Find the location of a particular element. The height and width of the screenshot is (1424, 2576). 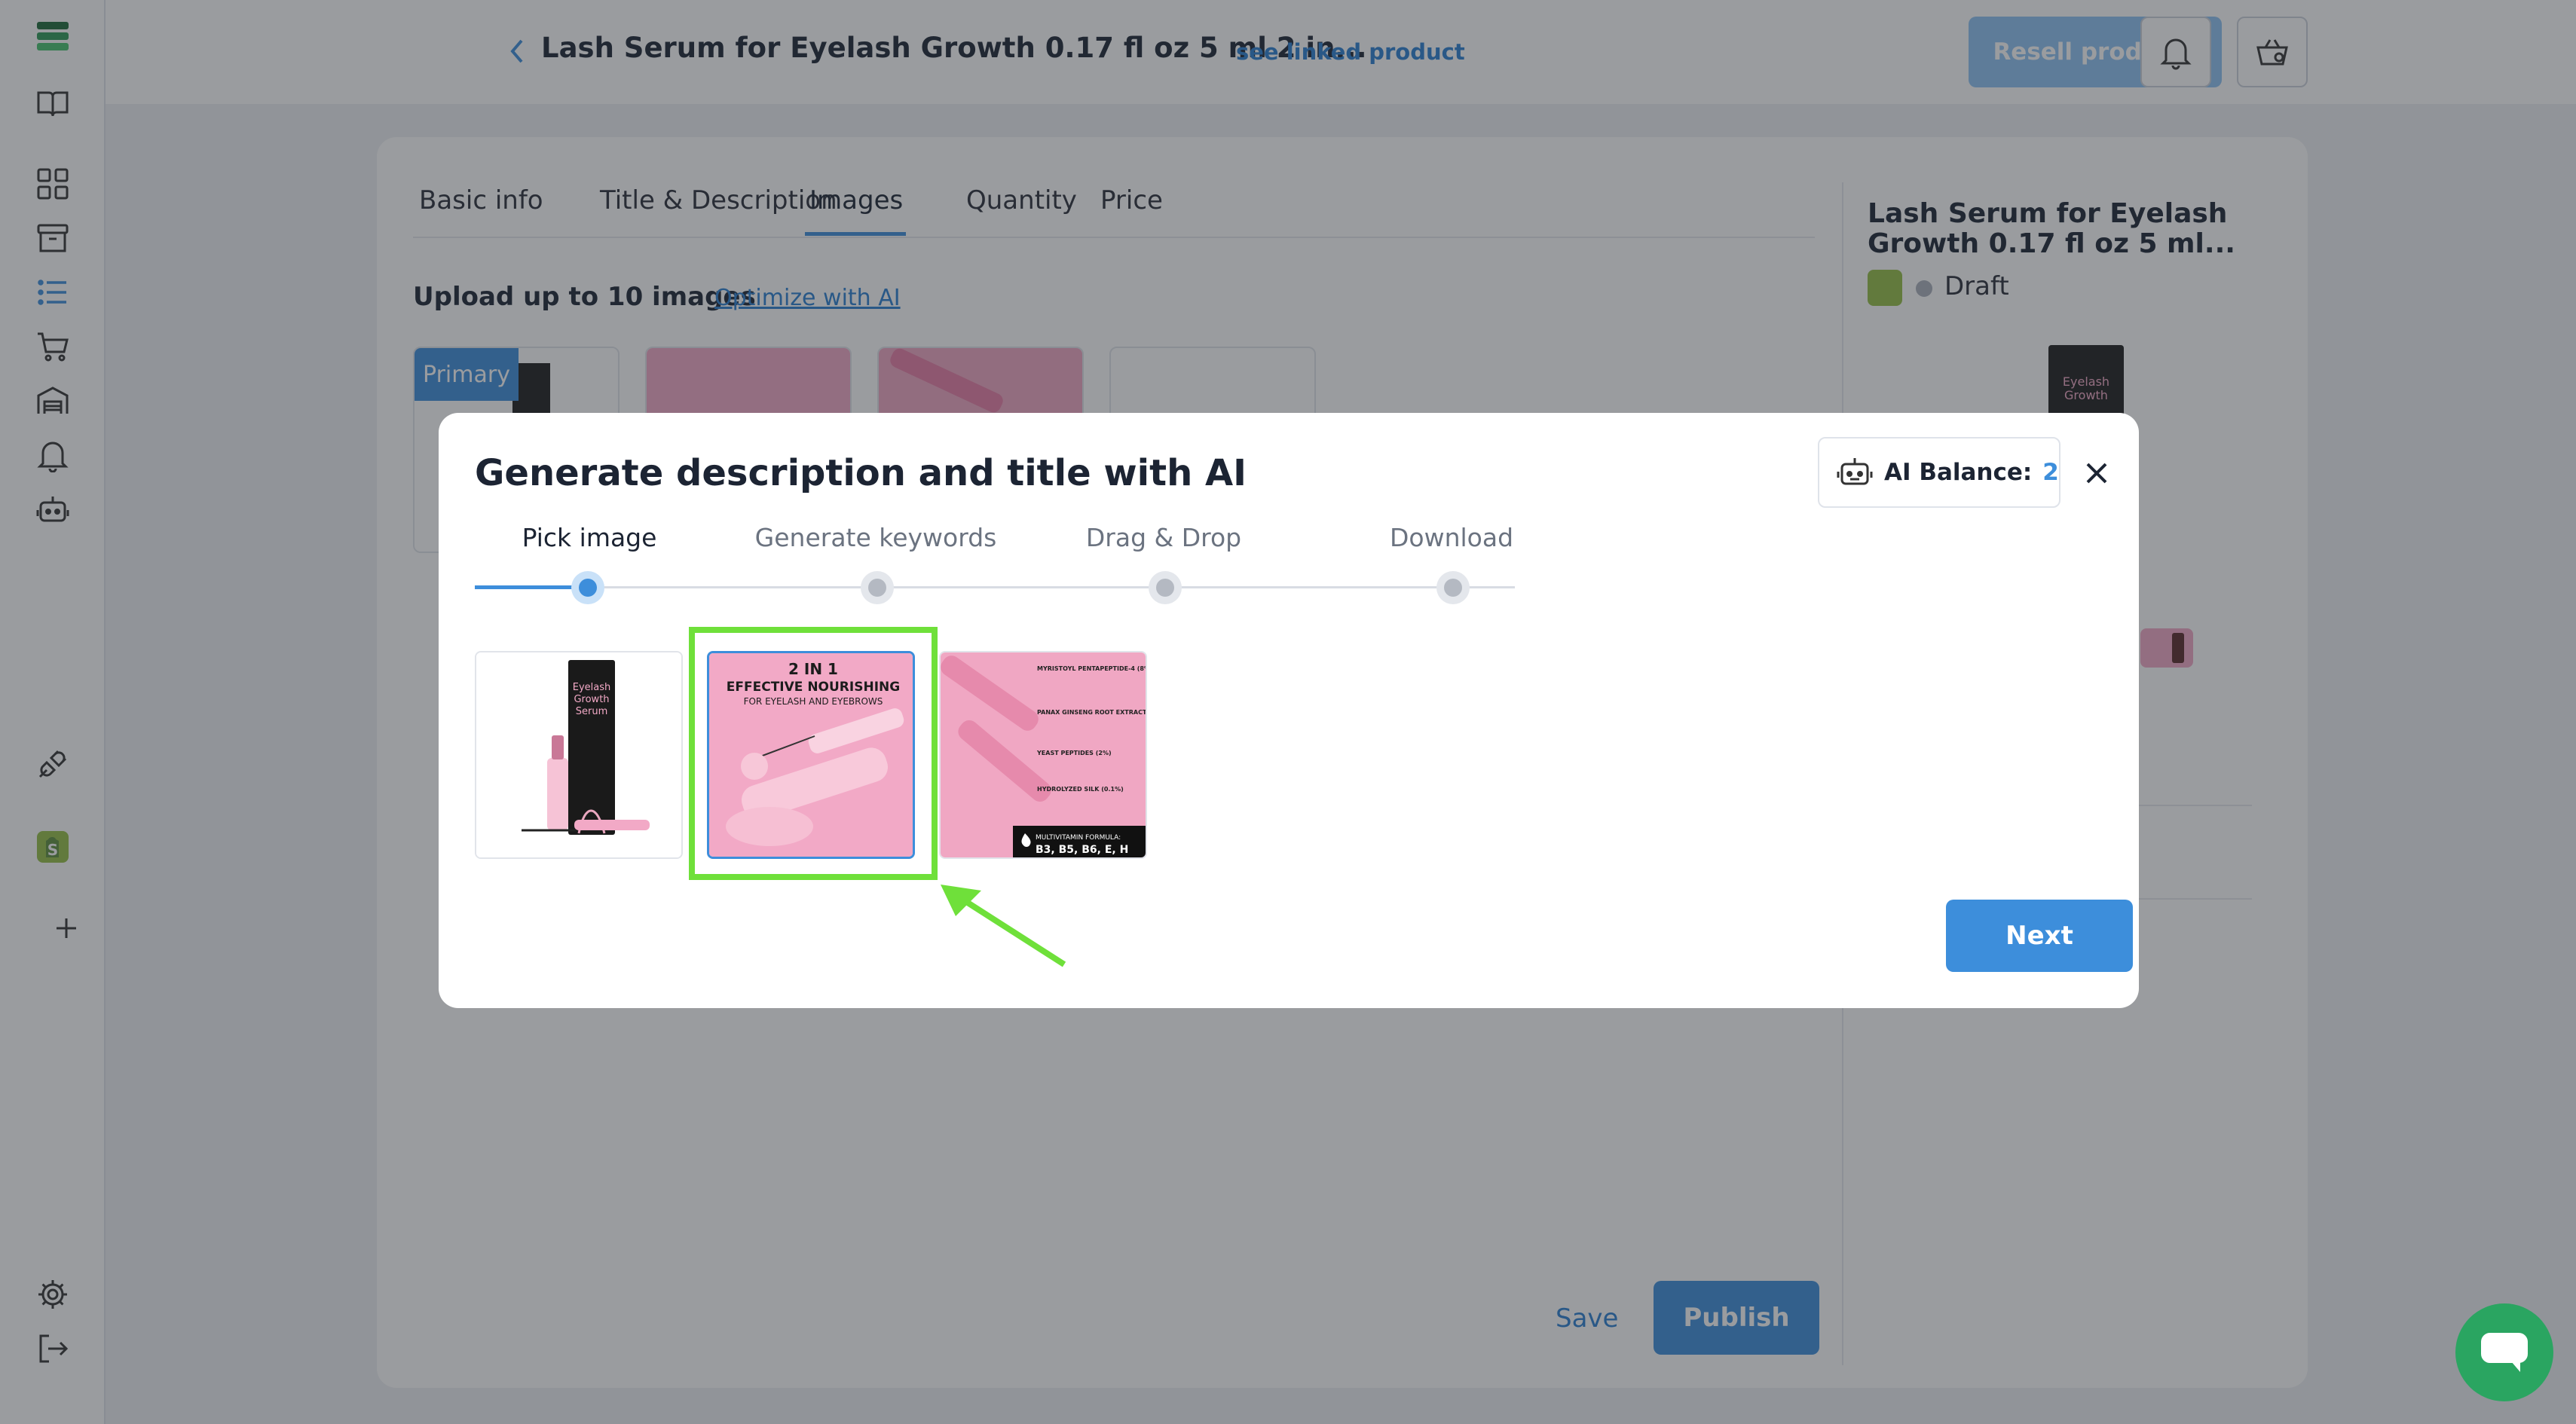

svg-text: YEAST PEPTIDES (2%) is located at coordinates (1074, 753).